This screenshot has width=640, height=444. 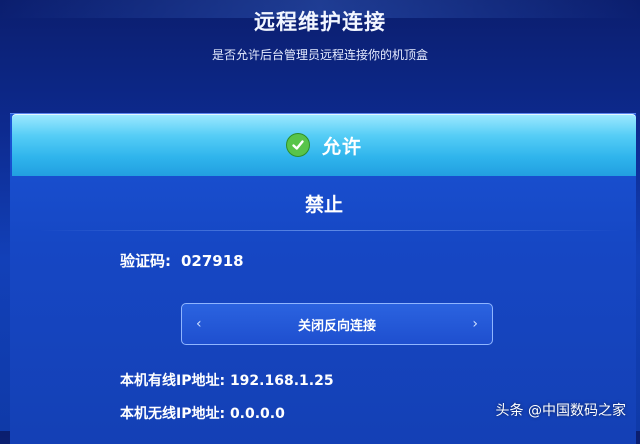 I want to click on deny-label: 禁止, so click(x=323, y=204).